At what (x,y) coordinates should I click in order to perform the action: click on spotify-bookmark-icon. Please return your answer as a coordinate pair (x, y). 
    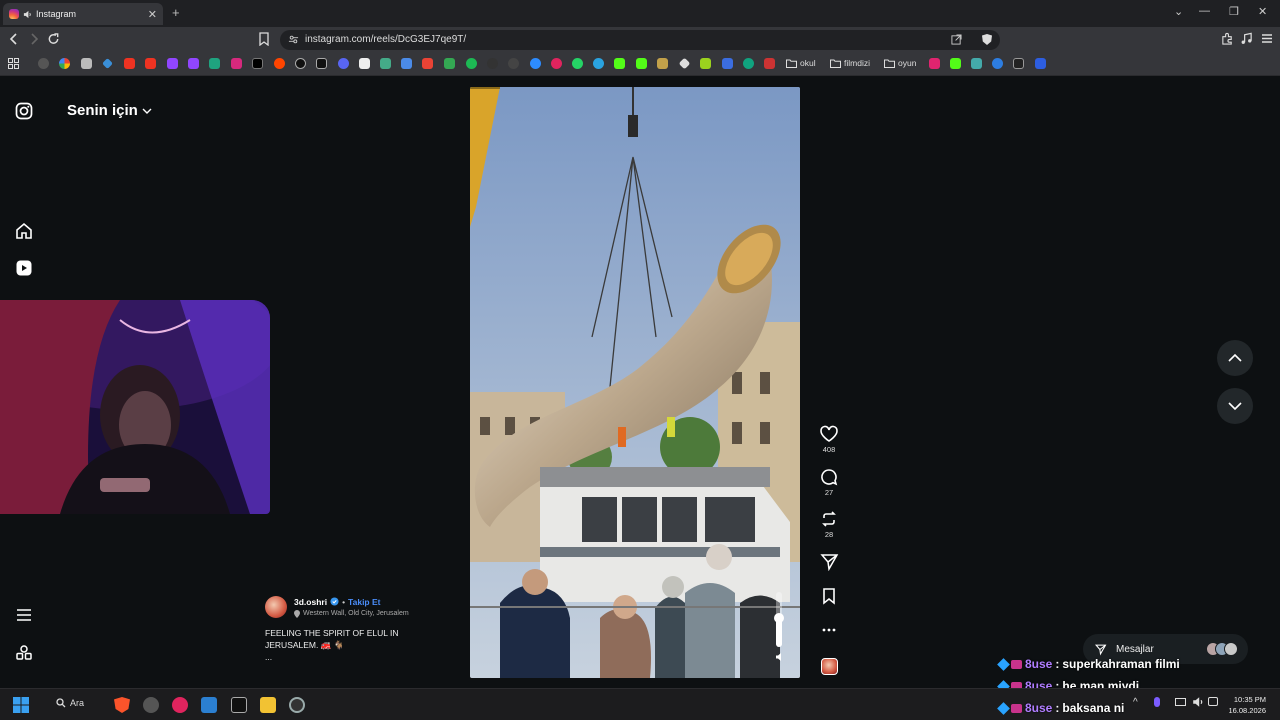
    Looking at the image, I should click on (471, 63).